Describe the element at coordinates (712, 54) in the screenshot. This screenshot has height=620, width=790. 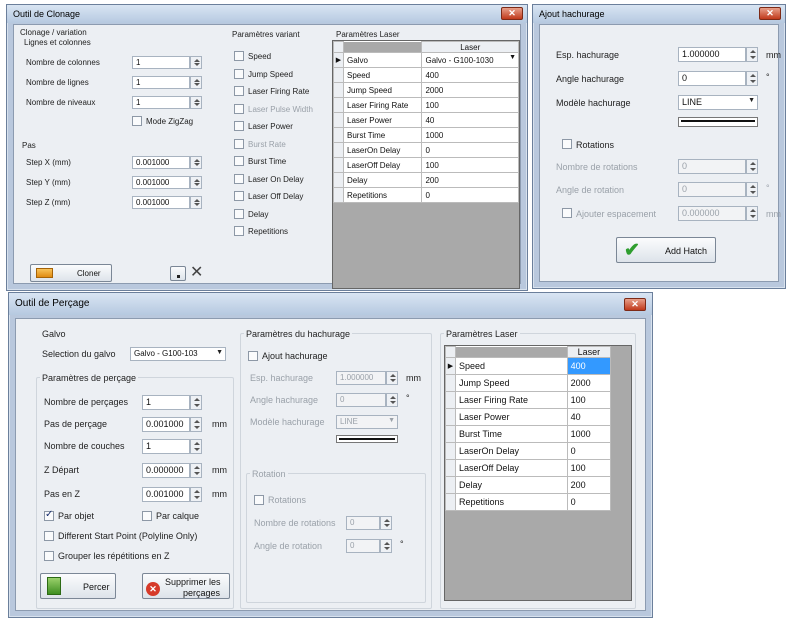
I see `hatch-esp-input: 1.000000` at that location.